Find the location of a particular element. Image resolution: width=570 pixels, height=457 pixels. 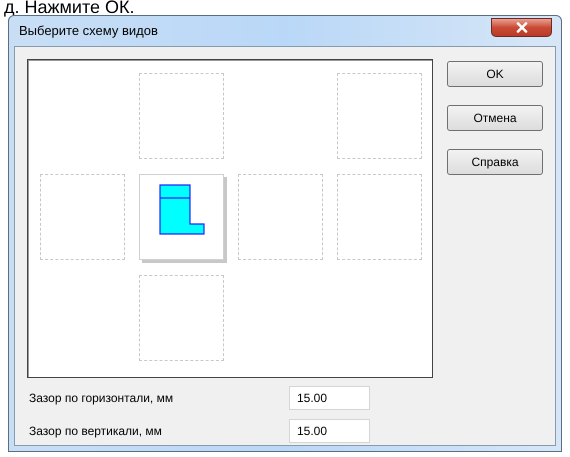

field-label: Зазор по горизонтали, мм is located at coordinates (101, 398).